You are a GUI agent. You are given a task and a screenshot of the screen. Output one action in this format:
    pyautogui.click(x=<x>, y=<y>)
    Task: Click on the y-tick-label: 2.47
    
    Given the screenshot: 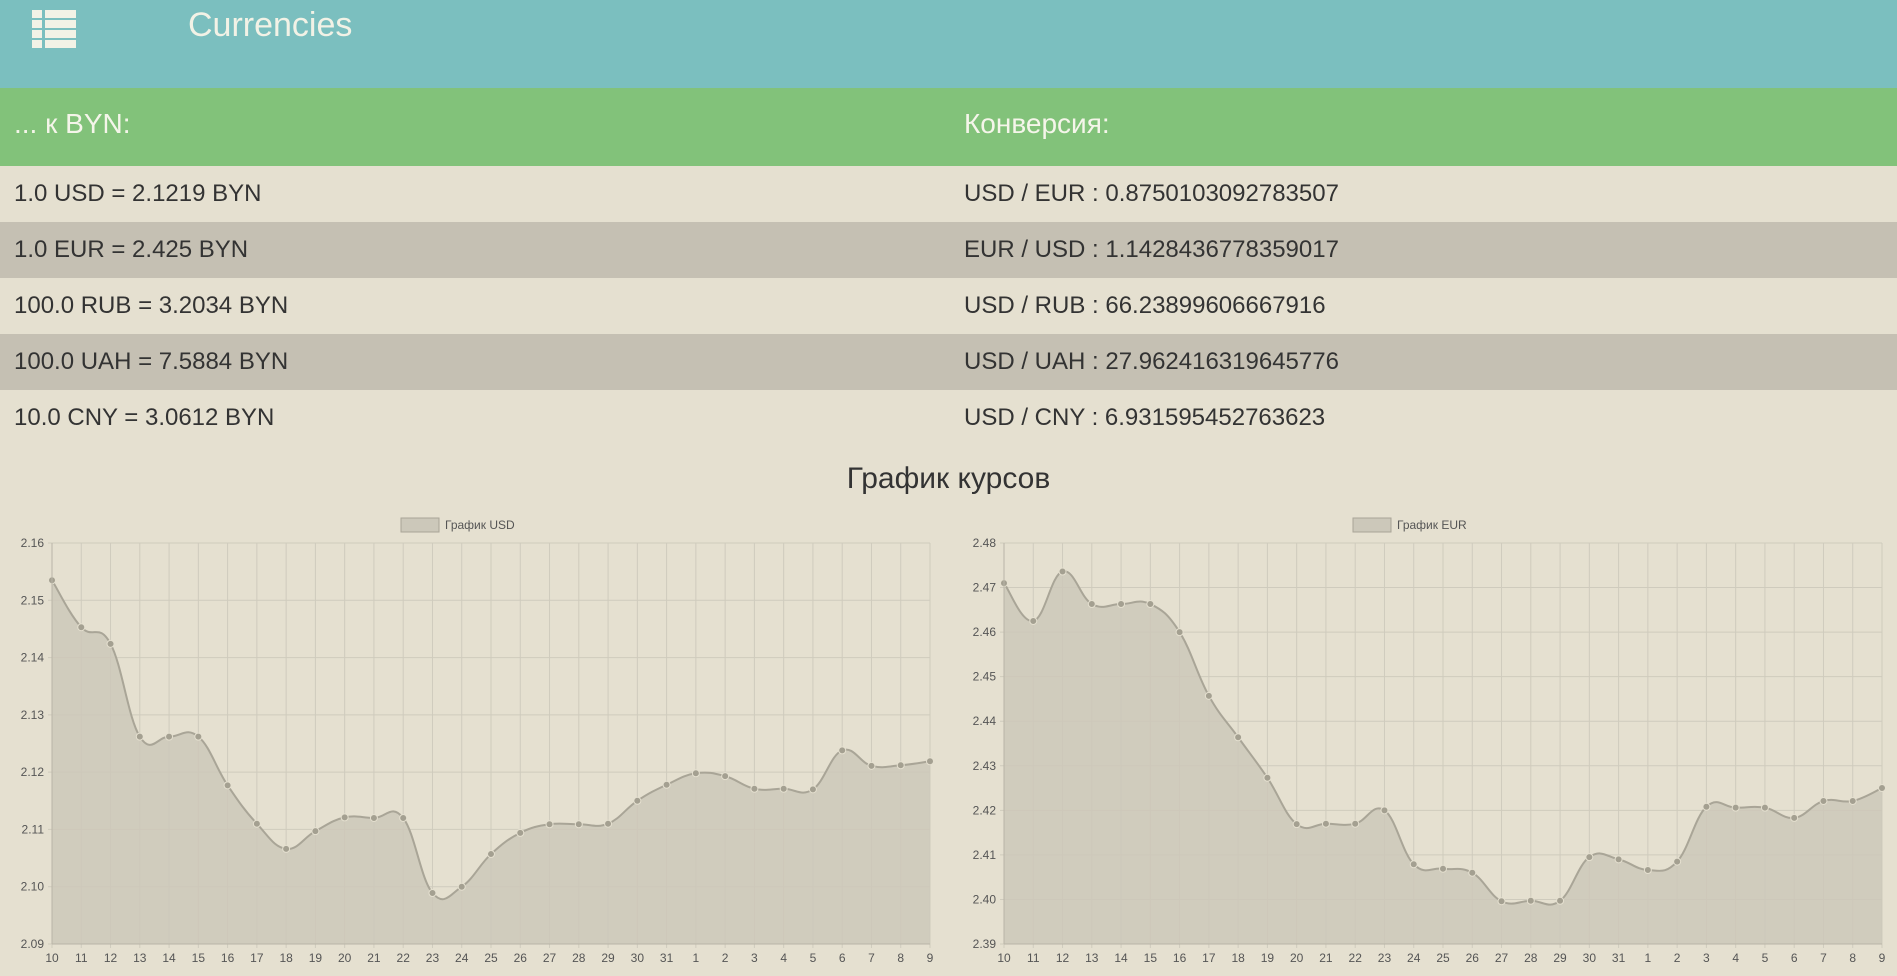 What is the action you would take?
    pyautogui.click(x=985, y=588)
    